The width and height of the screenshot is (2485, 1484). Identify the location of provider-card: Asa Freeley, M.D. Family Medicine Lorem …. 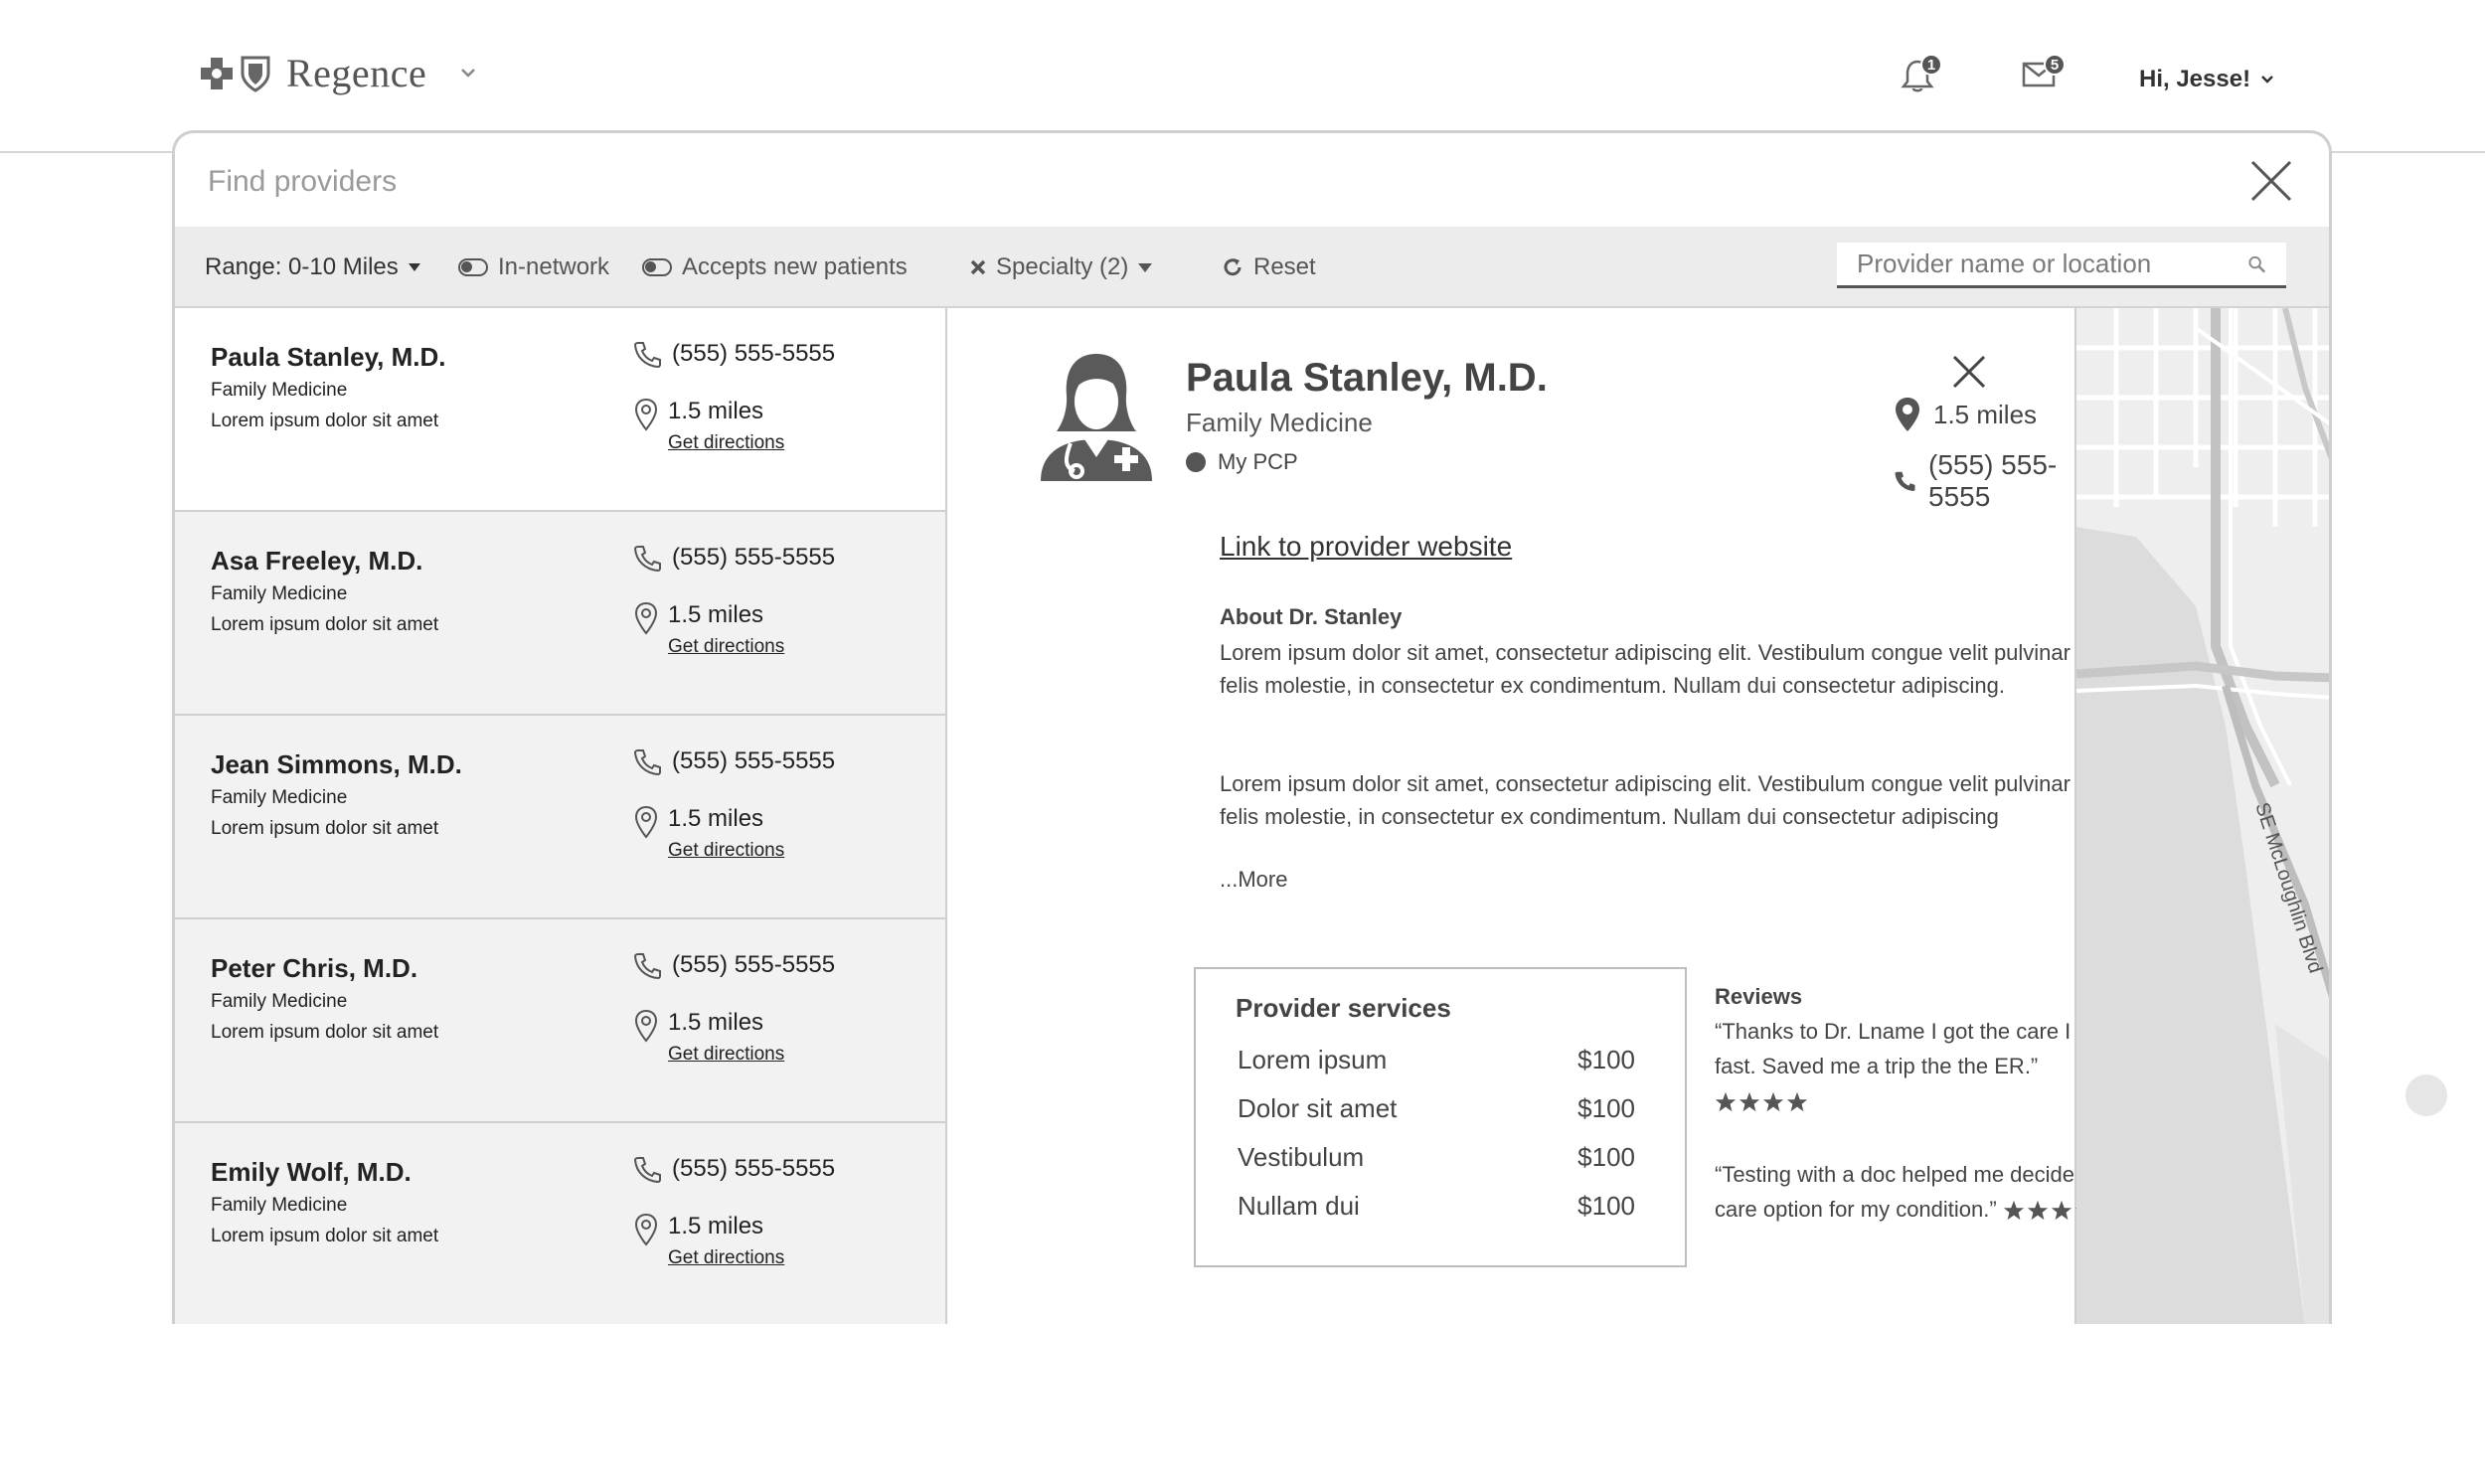
(560, 614).